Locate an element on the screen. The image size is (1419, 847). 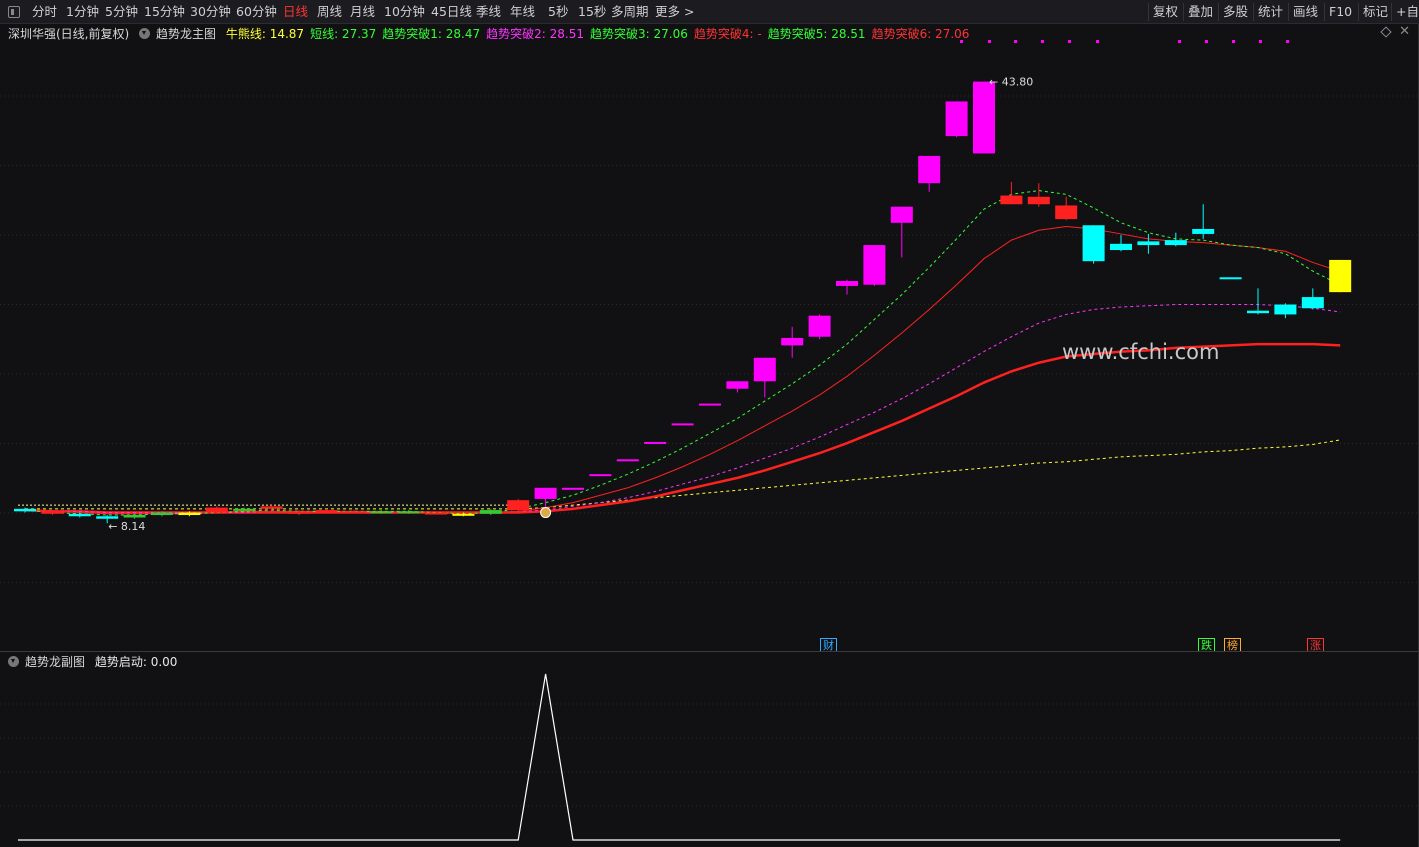
period-tab: 5秒 is located at coordinates (558, 12).